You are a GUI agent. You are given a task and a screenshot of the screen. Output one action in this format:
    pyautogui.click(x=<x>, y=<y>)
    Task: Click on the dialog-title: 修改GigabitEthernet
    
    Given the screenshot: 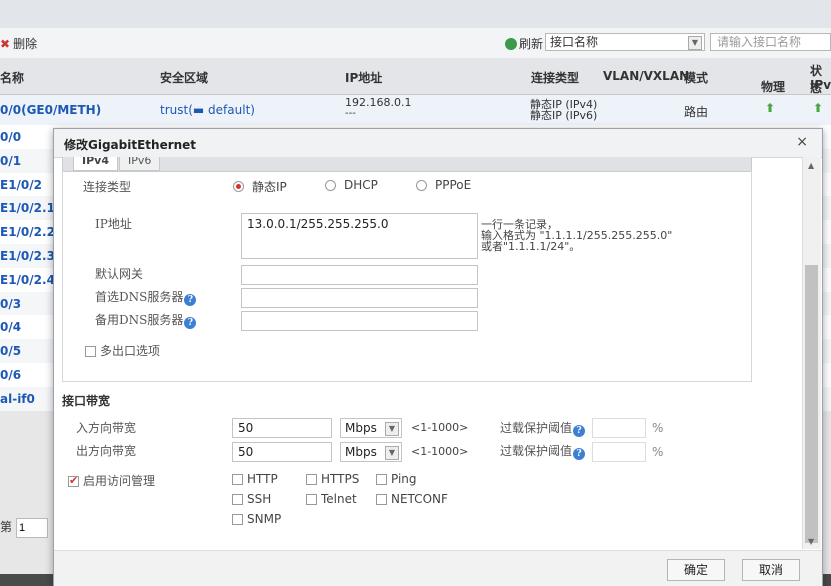 What is the action you would take?
    pyautogui.click(x=130, y=145)
    